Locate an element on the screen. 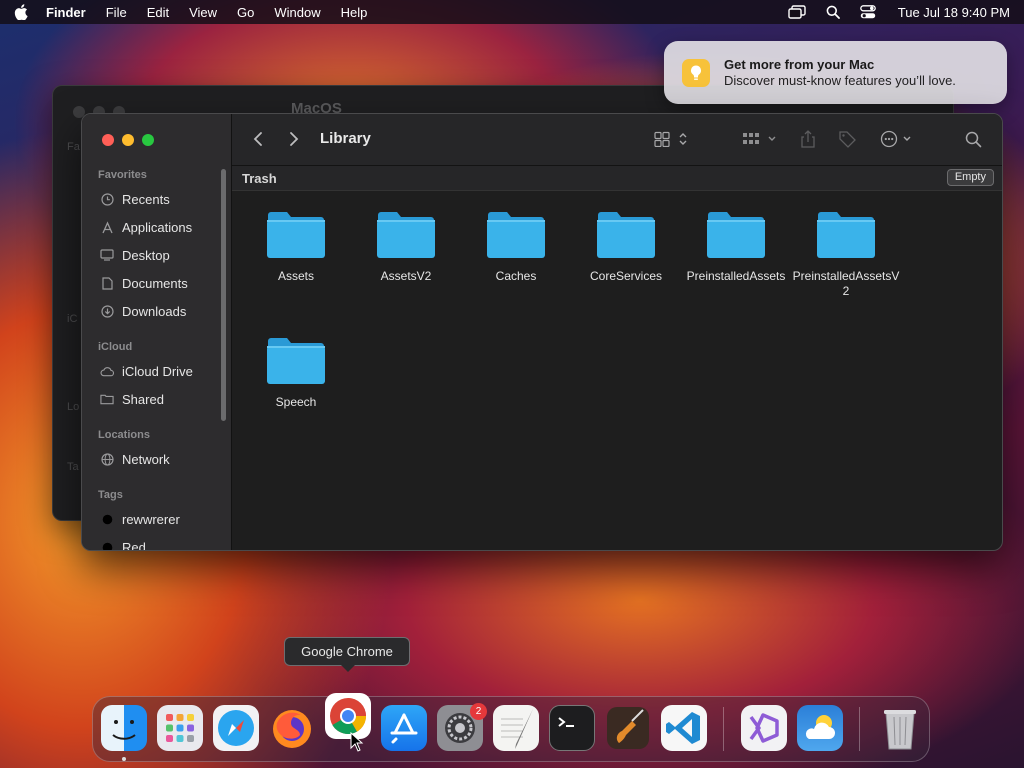  download-icon is located at coordinates (107, 311).